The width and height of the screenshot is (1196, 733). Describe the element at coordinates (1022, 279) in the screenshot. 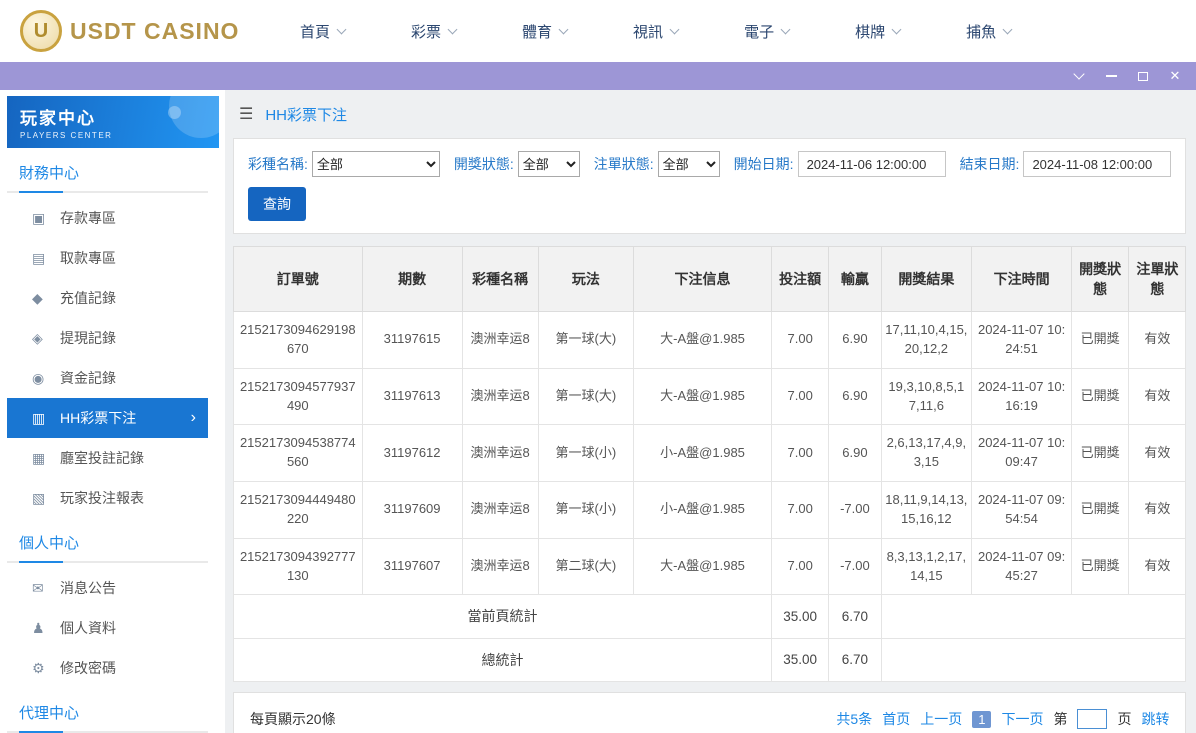

I see `header-bet-time: 下注時間` at that location.